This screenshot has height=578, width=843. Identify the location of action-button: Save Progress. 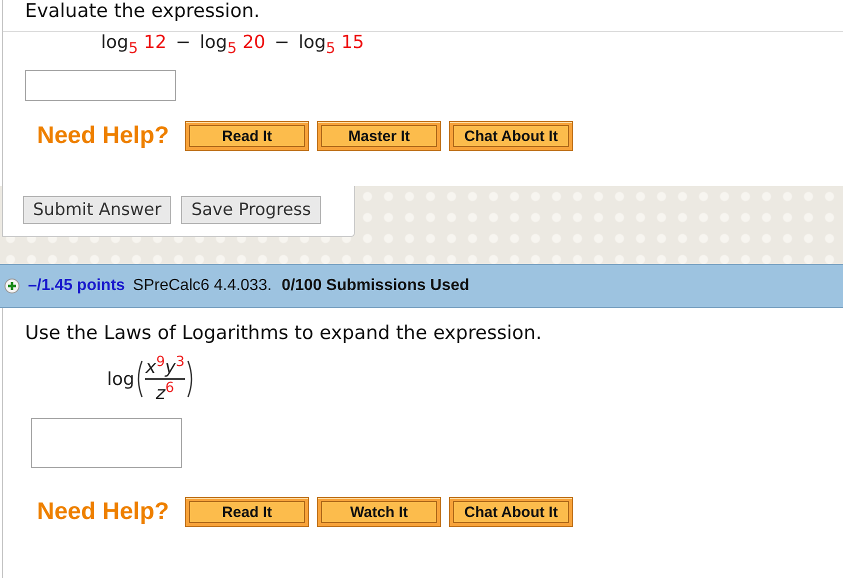
(251, 210).